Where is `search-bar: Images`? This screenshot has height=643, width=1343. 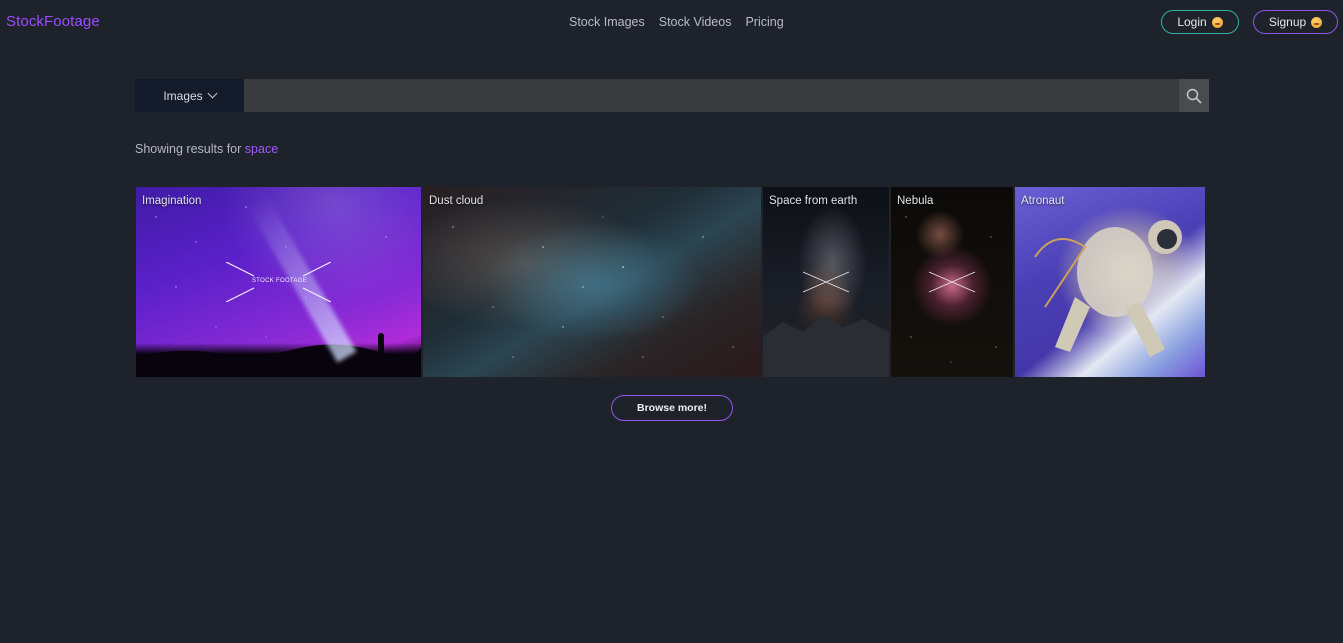
search-bar: Images is located at coordinates (672, 95).